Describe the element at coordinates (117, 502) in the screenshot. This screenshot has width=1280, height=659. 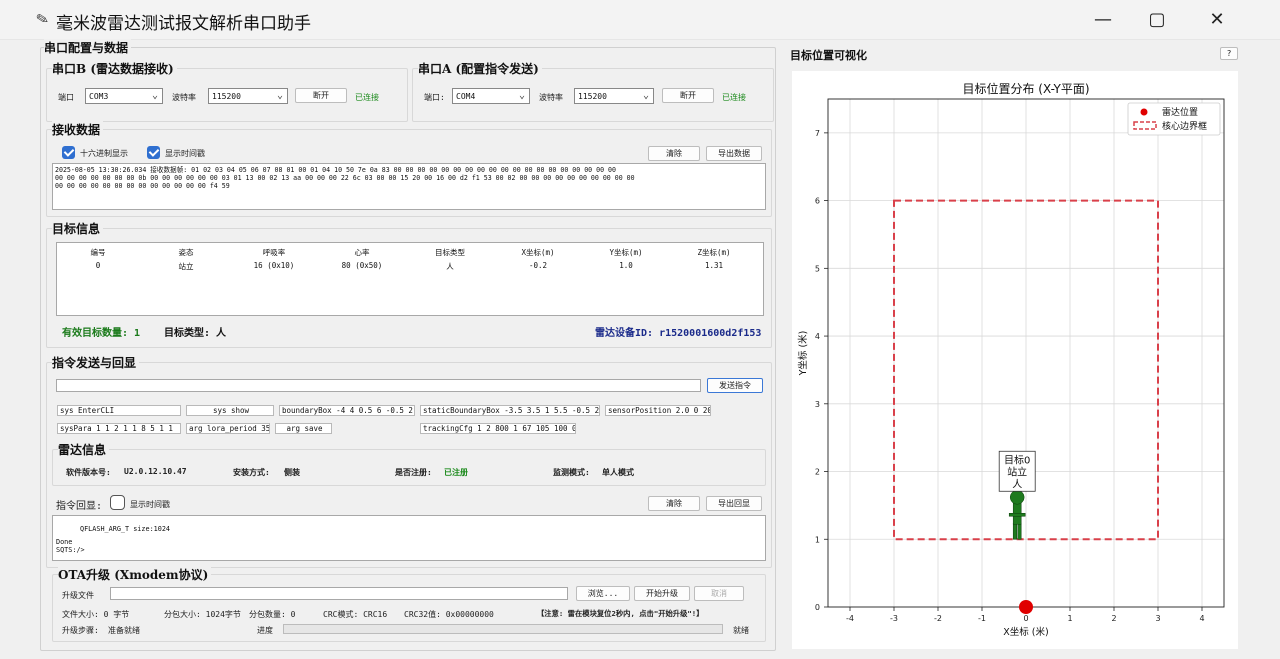
I see `echo-timestamp-checkbox` at that location.